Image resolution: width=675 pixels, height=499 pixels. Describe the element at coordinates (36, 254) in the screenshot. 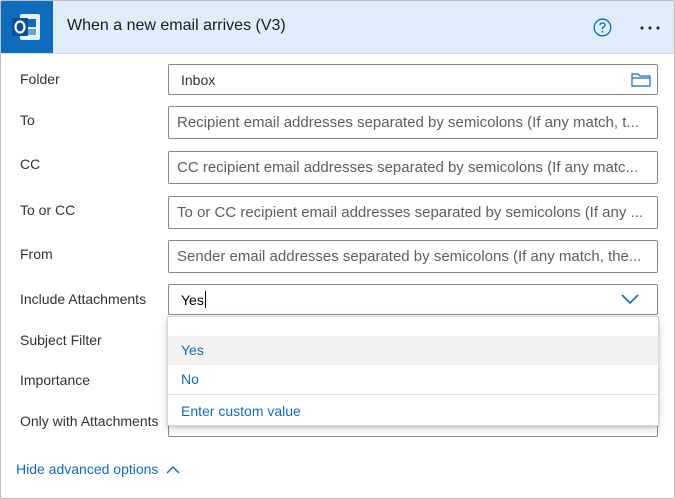

I see `from-label: From` at that location.